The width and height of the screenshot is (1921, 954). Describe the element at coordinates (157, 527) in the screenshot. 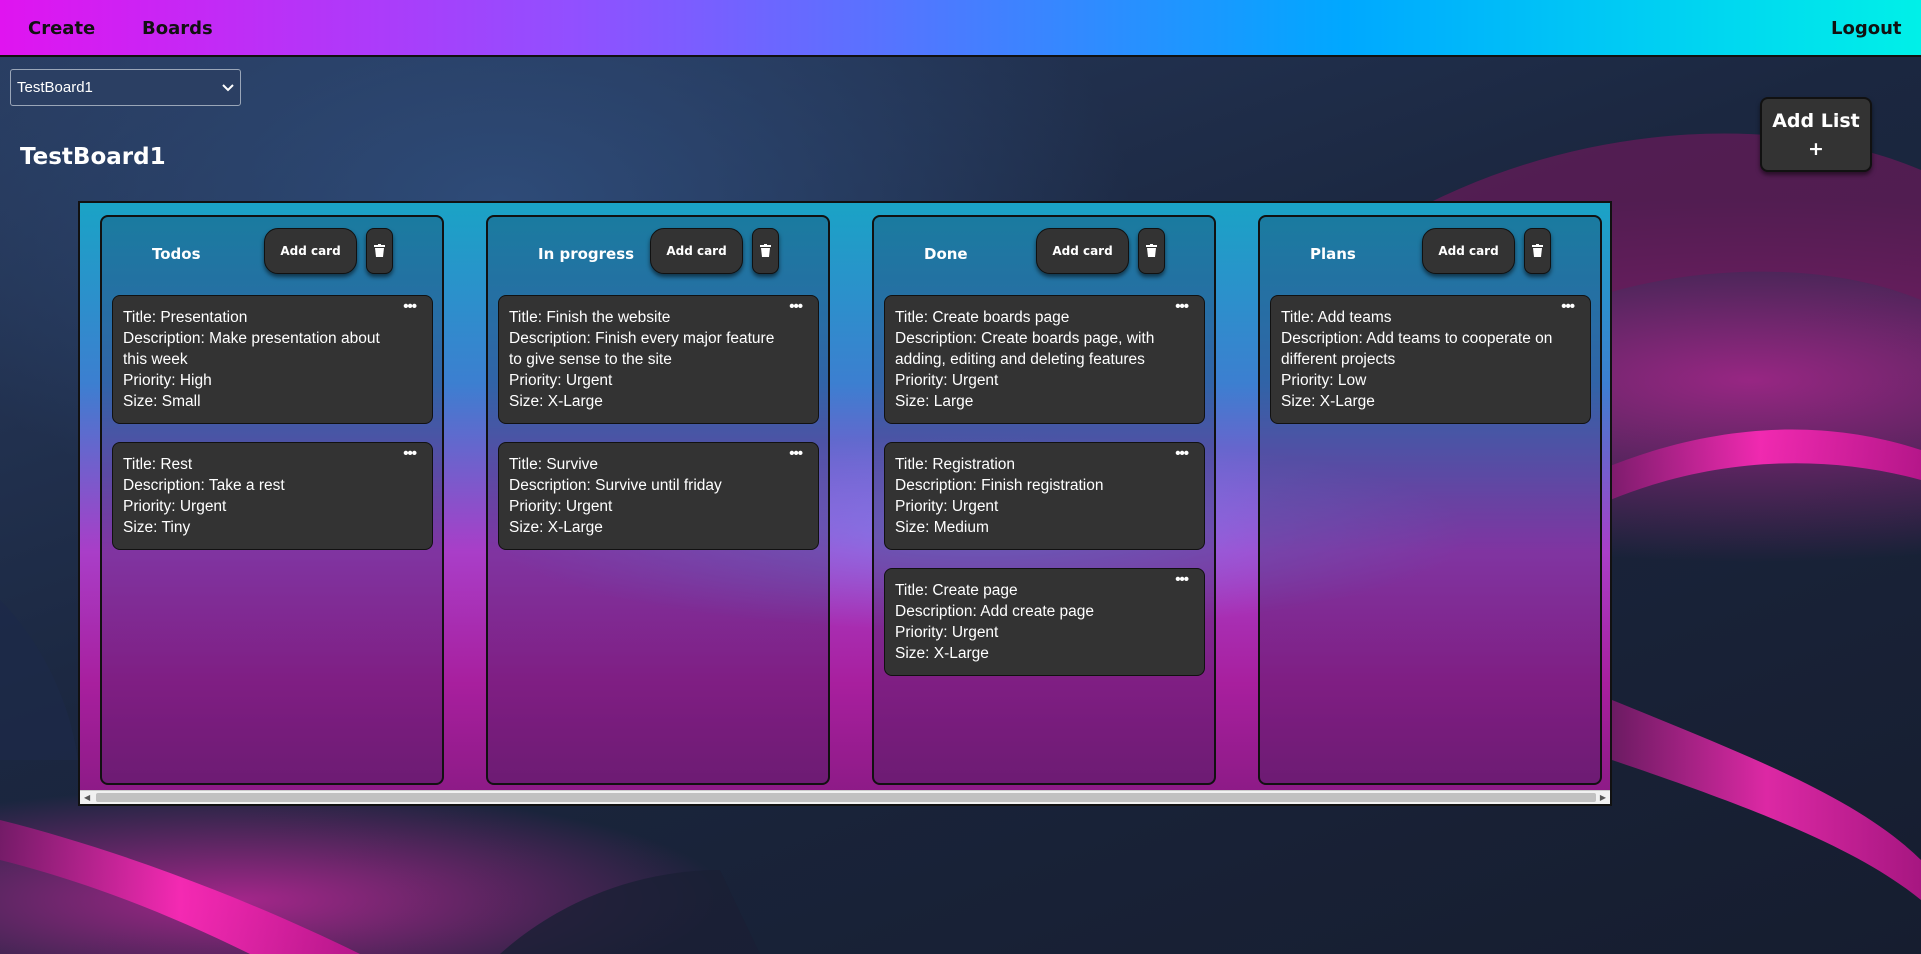

I see `card-size: Size: Tiny` at that location.